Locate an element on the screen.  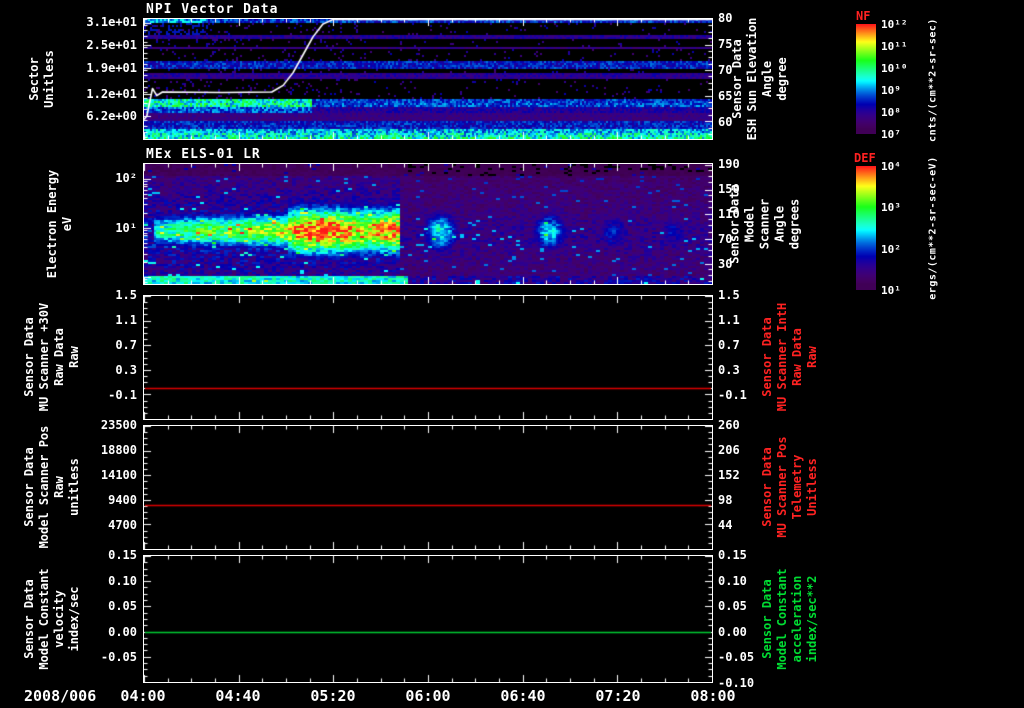
y-tick-label: 1.9e+01 is located at coordinates (111, 67).